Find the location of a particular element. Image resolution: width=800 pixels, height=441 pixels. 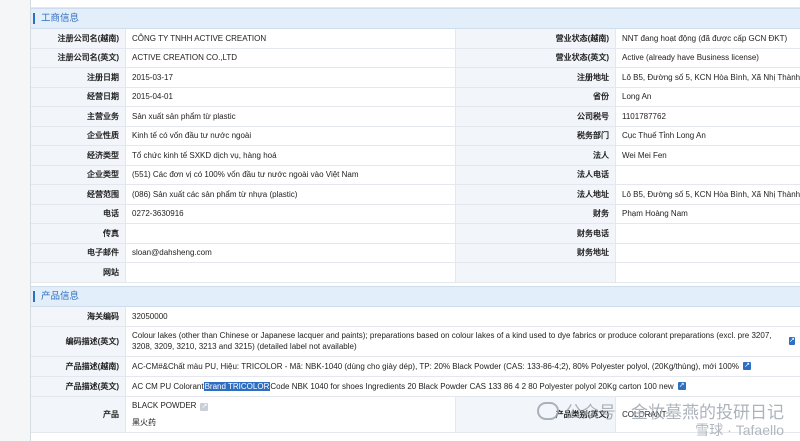

table-row: 电子邮件 sloan@dahsheng.com 财务地址 is located at coordinates (415, 253).